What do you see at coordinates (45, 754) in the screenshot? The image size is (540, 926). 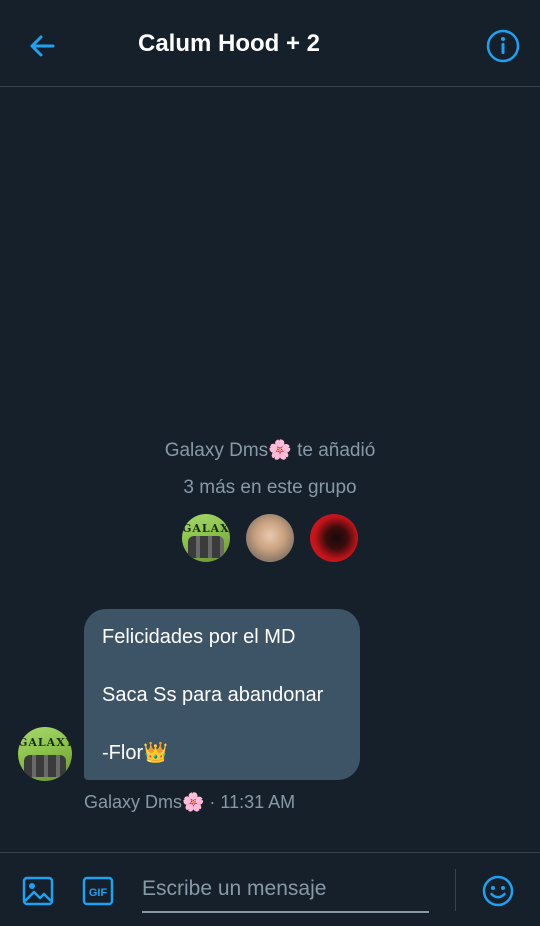 I see `sender-avatar: GALAXY` at bounding box center [45, 754].